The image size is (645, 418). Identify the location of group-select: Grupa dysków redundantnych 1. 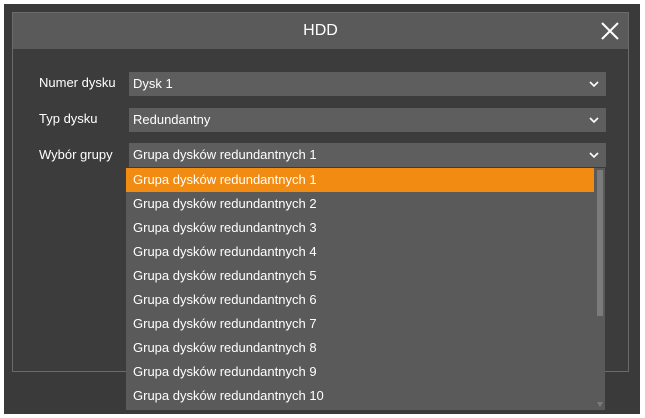
(367, 155).